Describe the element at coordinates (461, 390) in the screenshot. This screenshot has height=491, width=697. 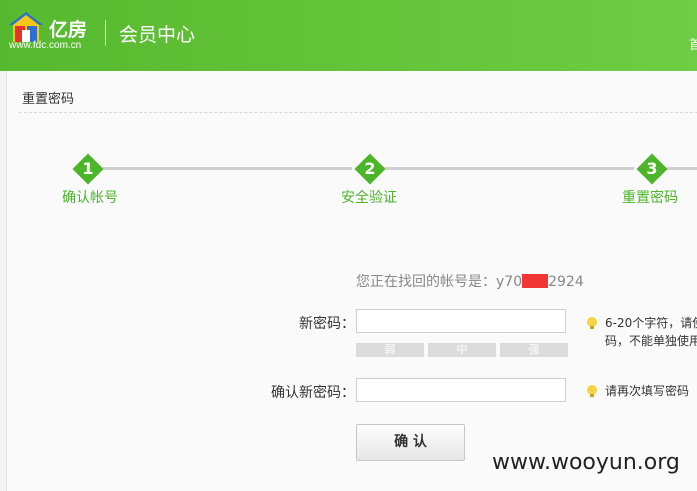
I see `confirm-password-input` at that location.